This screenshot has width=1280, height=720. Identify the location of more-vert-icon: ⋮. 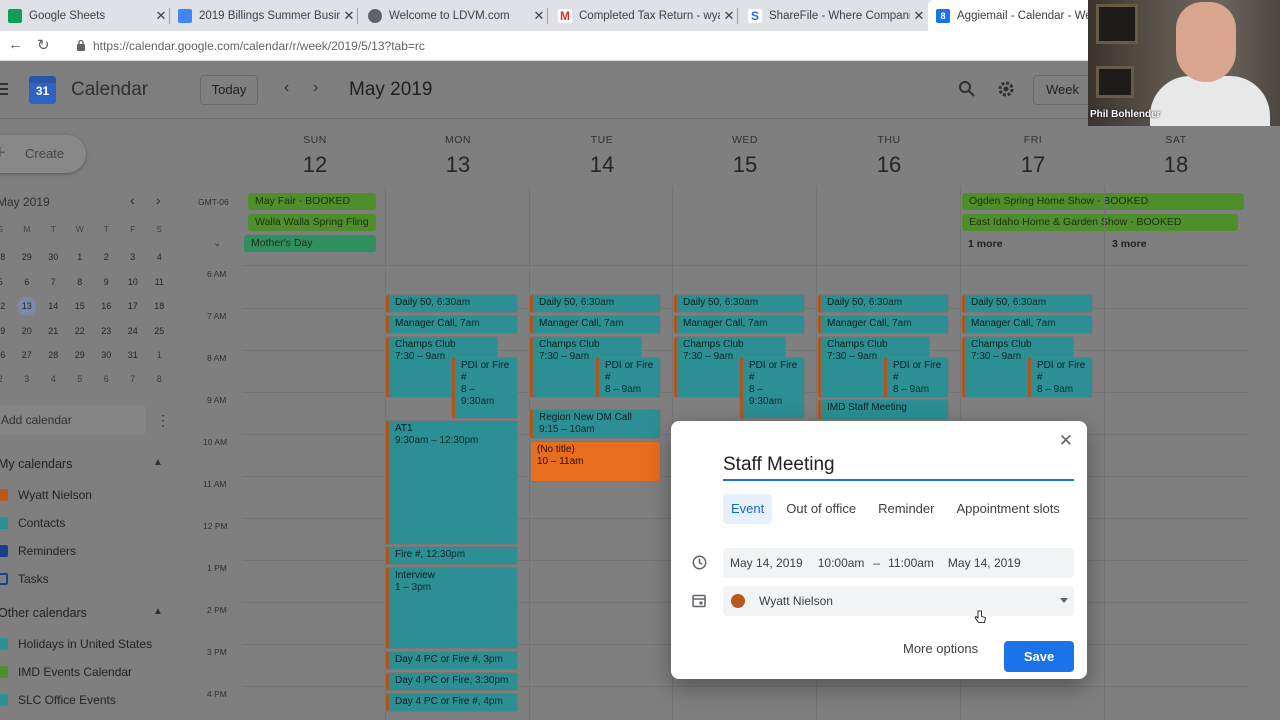
(163, 420).